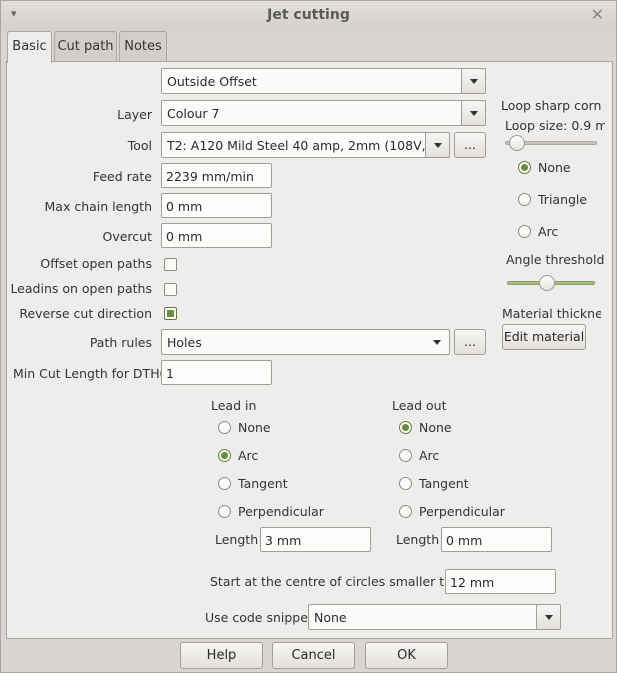 This screenshot has height=673, width=617. I want to click on code-snippet-value: None, so click(330, 617).